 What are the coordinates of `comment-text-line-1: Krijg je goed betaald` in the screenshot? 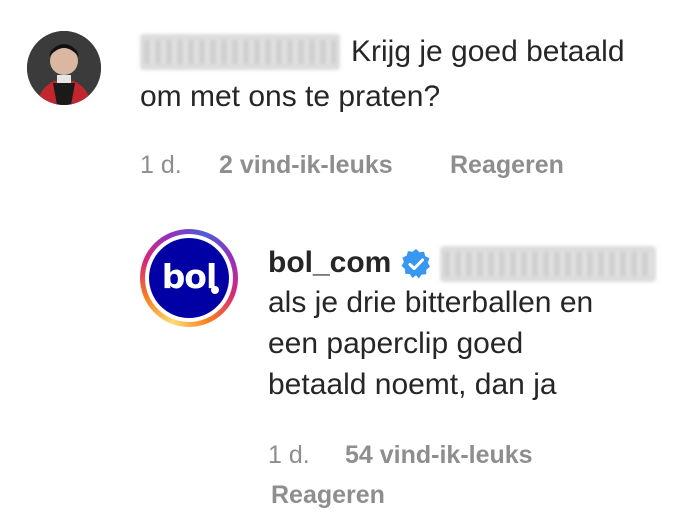 It's located at (488, 51).